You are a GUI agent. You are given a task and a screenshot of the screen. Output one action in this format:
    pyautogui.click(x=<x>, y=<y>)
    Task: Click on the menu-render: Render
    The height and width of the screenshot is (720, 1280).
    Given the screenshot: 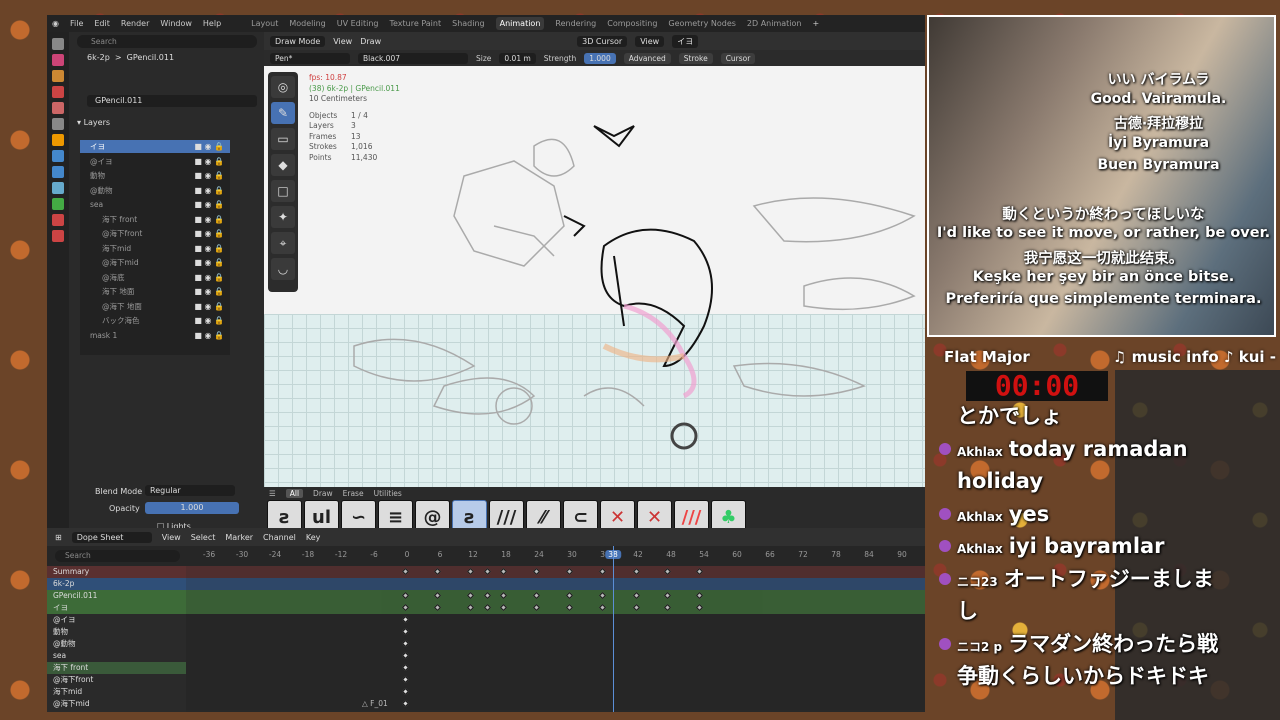 What is the action you would take?
    pyautogui.click(x=135, y=23)
    